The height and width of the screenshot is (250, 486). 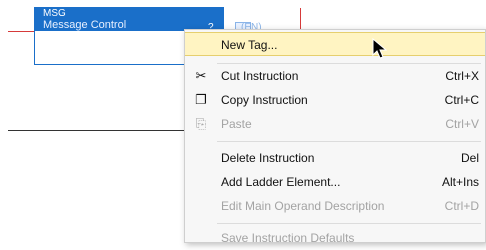 What do you see at coordinates (236, 124) in the screenshot?
I see `menu-item-label: Paste` at bounding box center [236, 124].